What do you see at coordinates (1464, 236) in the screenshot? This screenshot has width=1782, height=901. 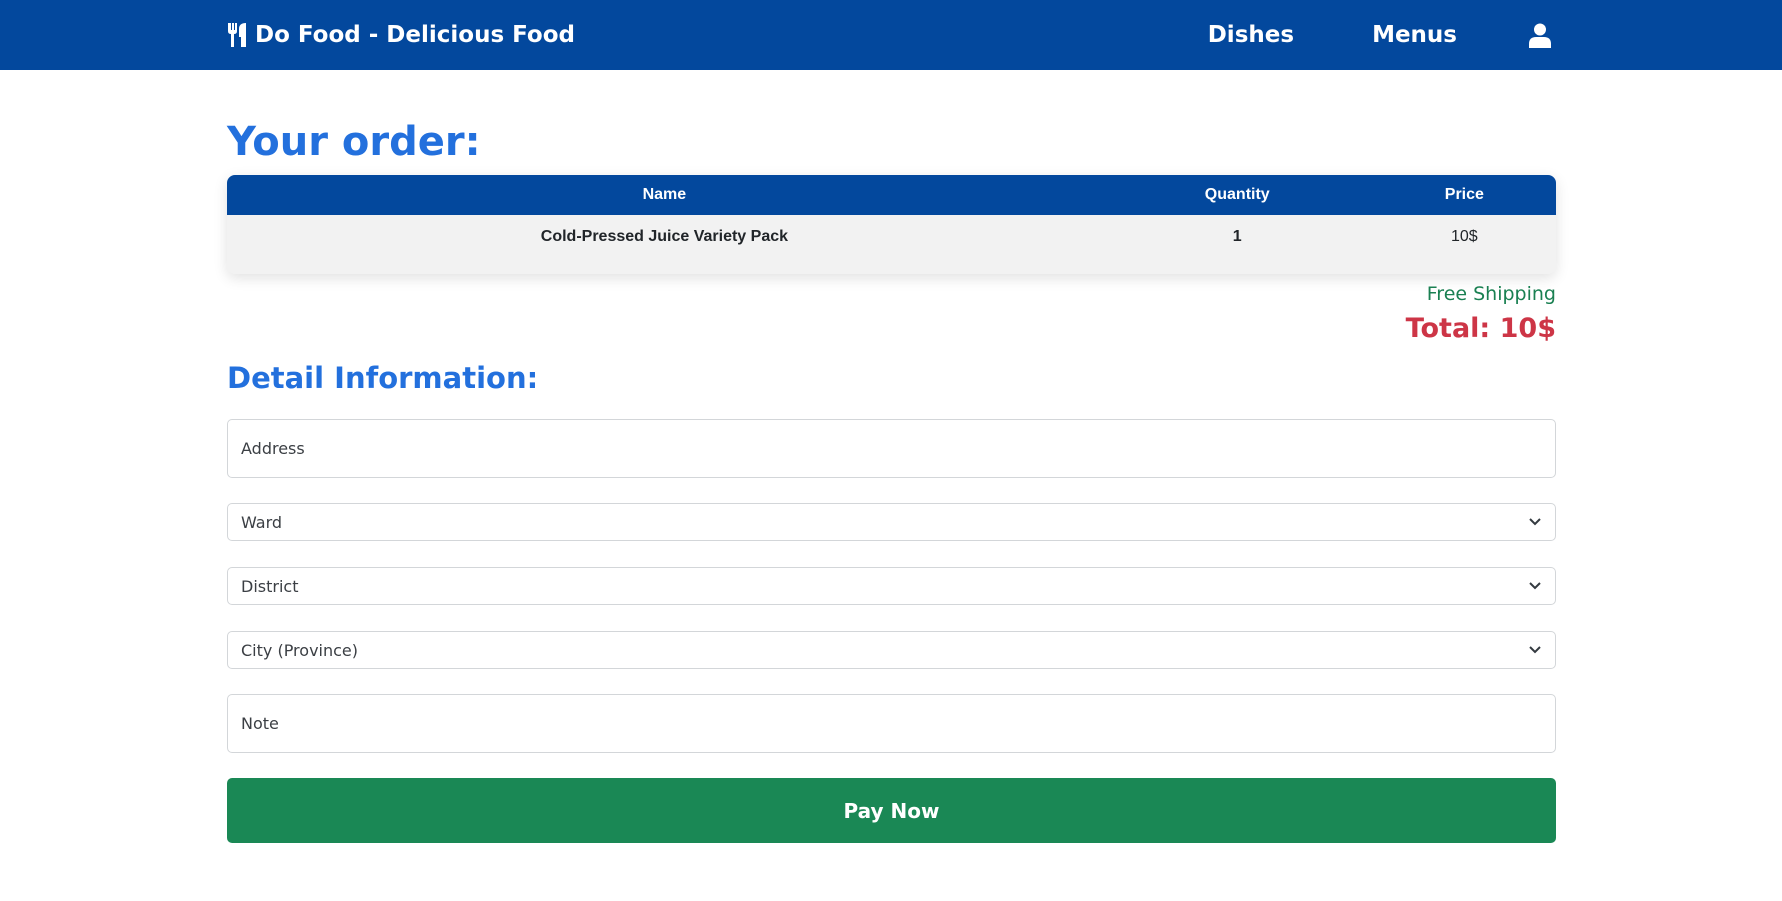 I see `item-price-cell: 10$` at bounding box center [1464, 236].